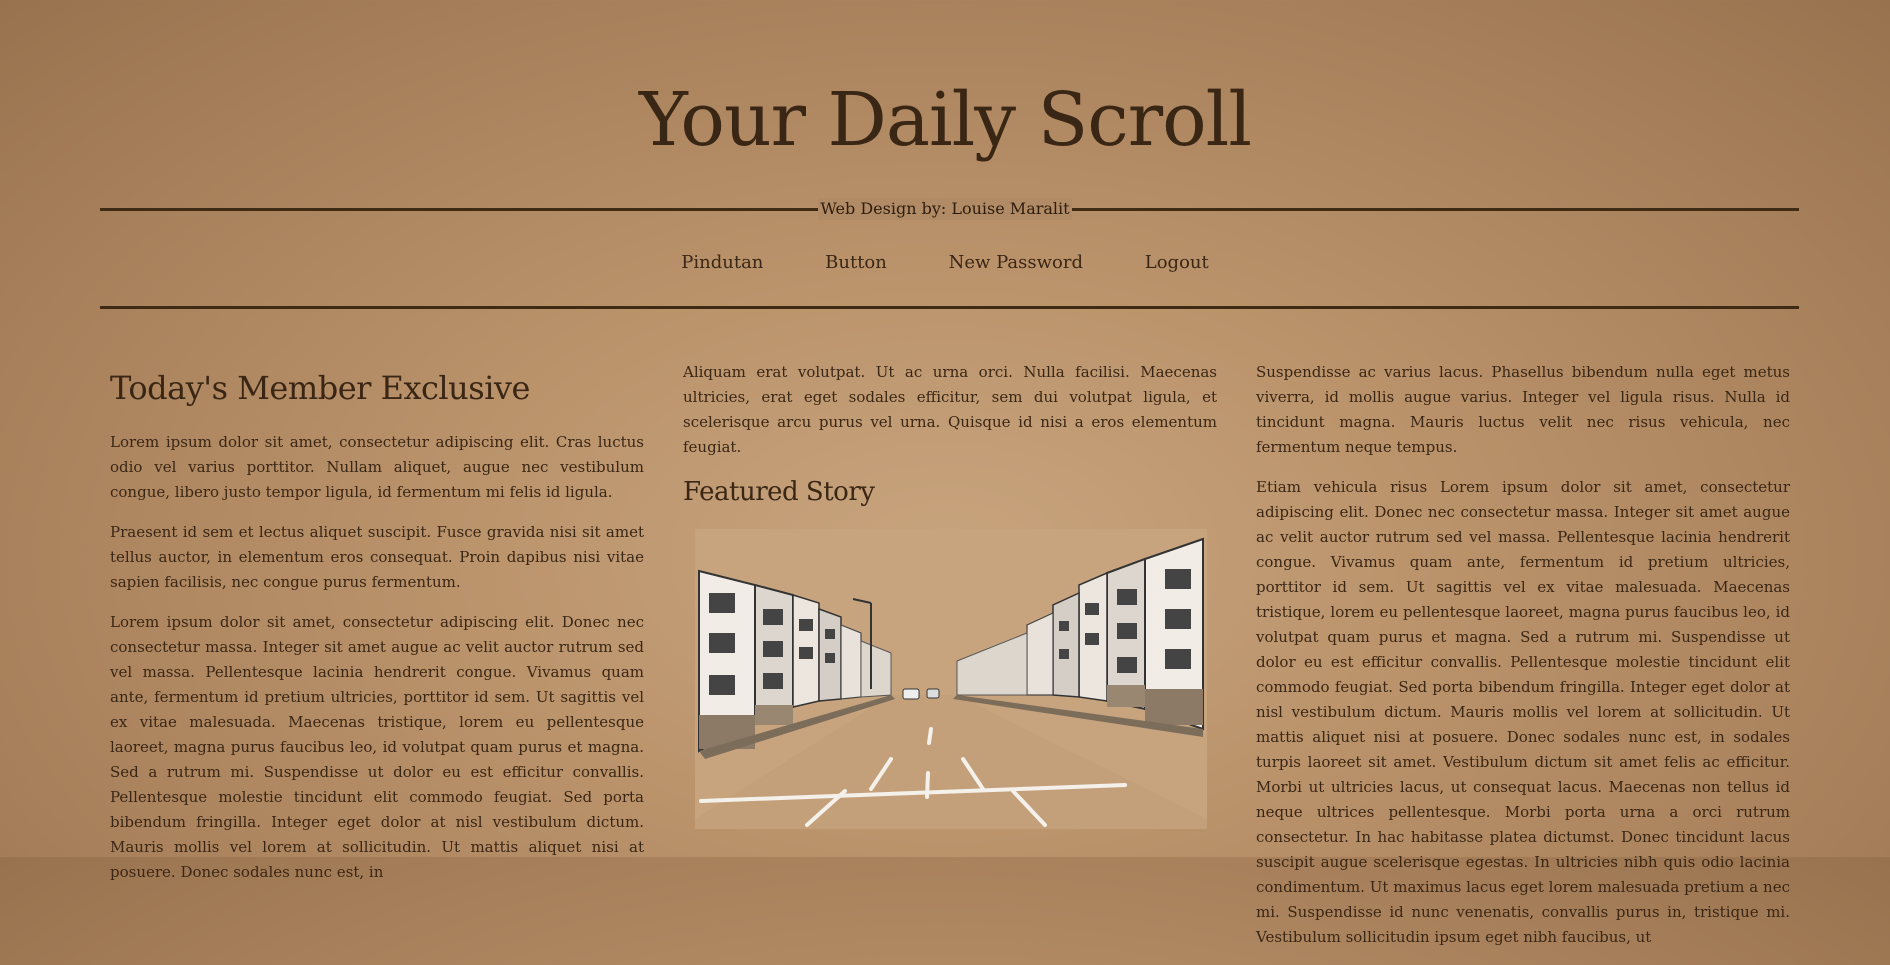 The width and height of the screenshot is (1890, 965). What do you see at coordinates (1016, 263) in the screenshot?
I see `nav-item-new-password: New Password` at bounding box center [1016, 263].